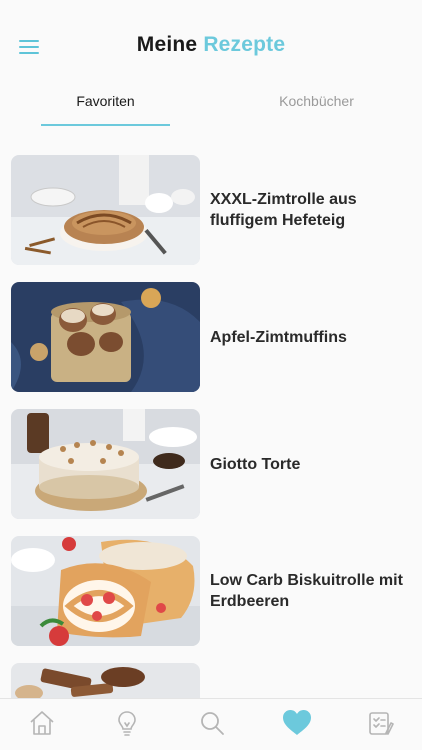 Image resolution: width=422 pixels, height=750 pixels. Describe the element at coordinates (244, 44) in the screenshot. I see `page-title-part2: Rezepte` at that location.